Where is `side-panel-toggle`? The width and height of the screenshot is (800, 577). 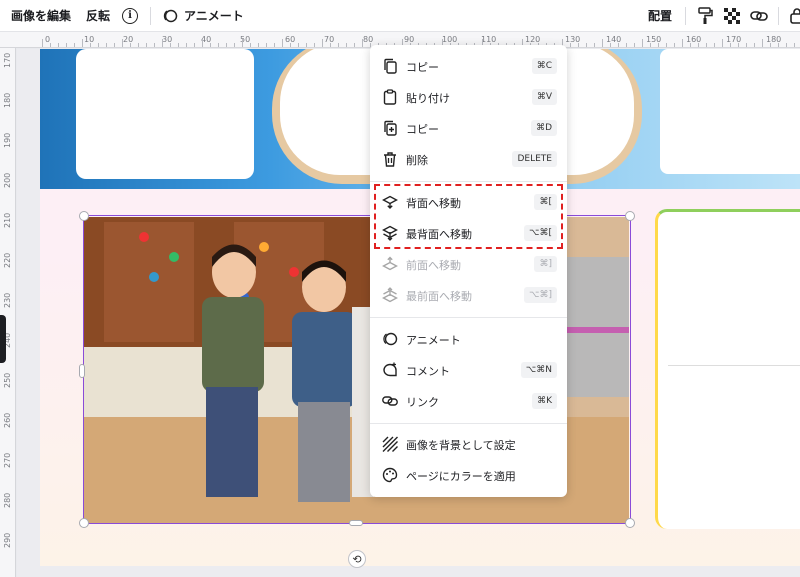
side-panel-toggle is located at coordinates (3, 339).